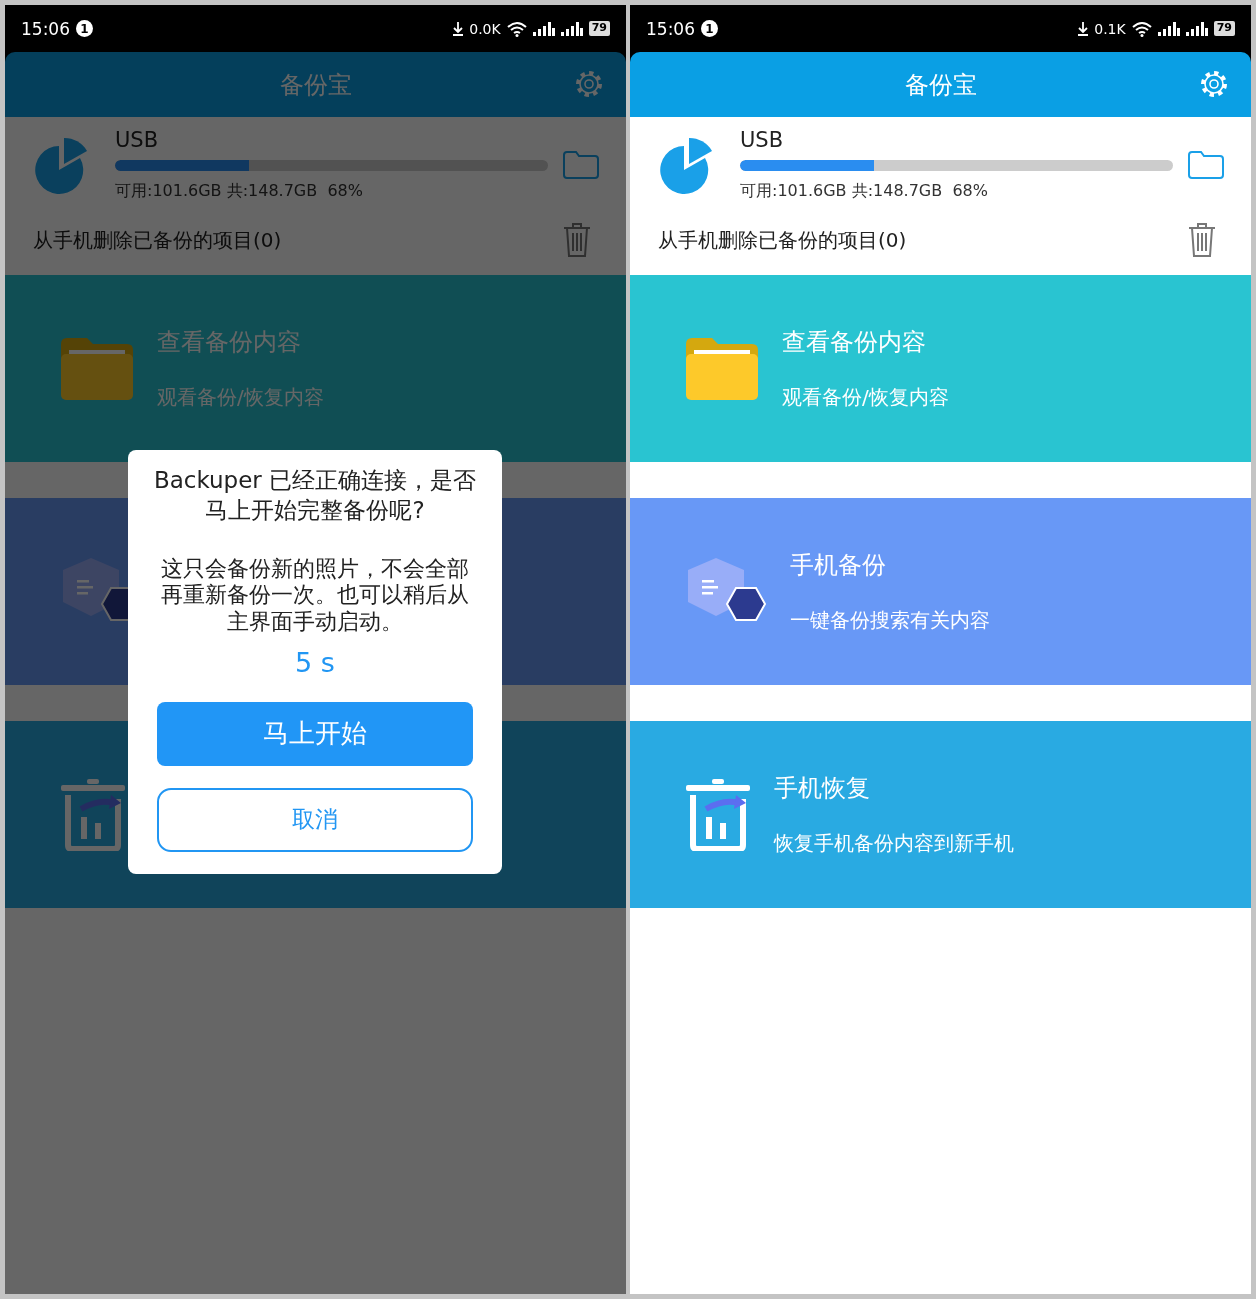  What do you see at coordinates (940, 591) in the screenshot?
I see `menu-card: 手机备份 一键备份搜索有关内容` at bounding box center [940, 591].